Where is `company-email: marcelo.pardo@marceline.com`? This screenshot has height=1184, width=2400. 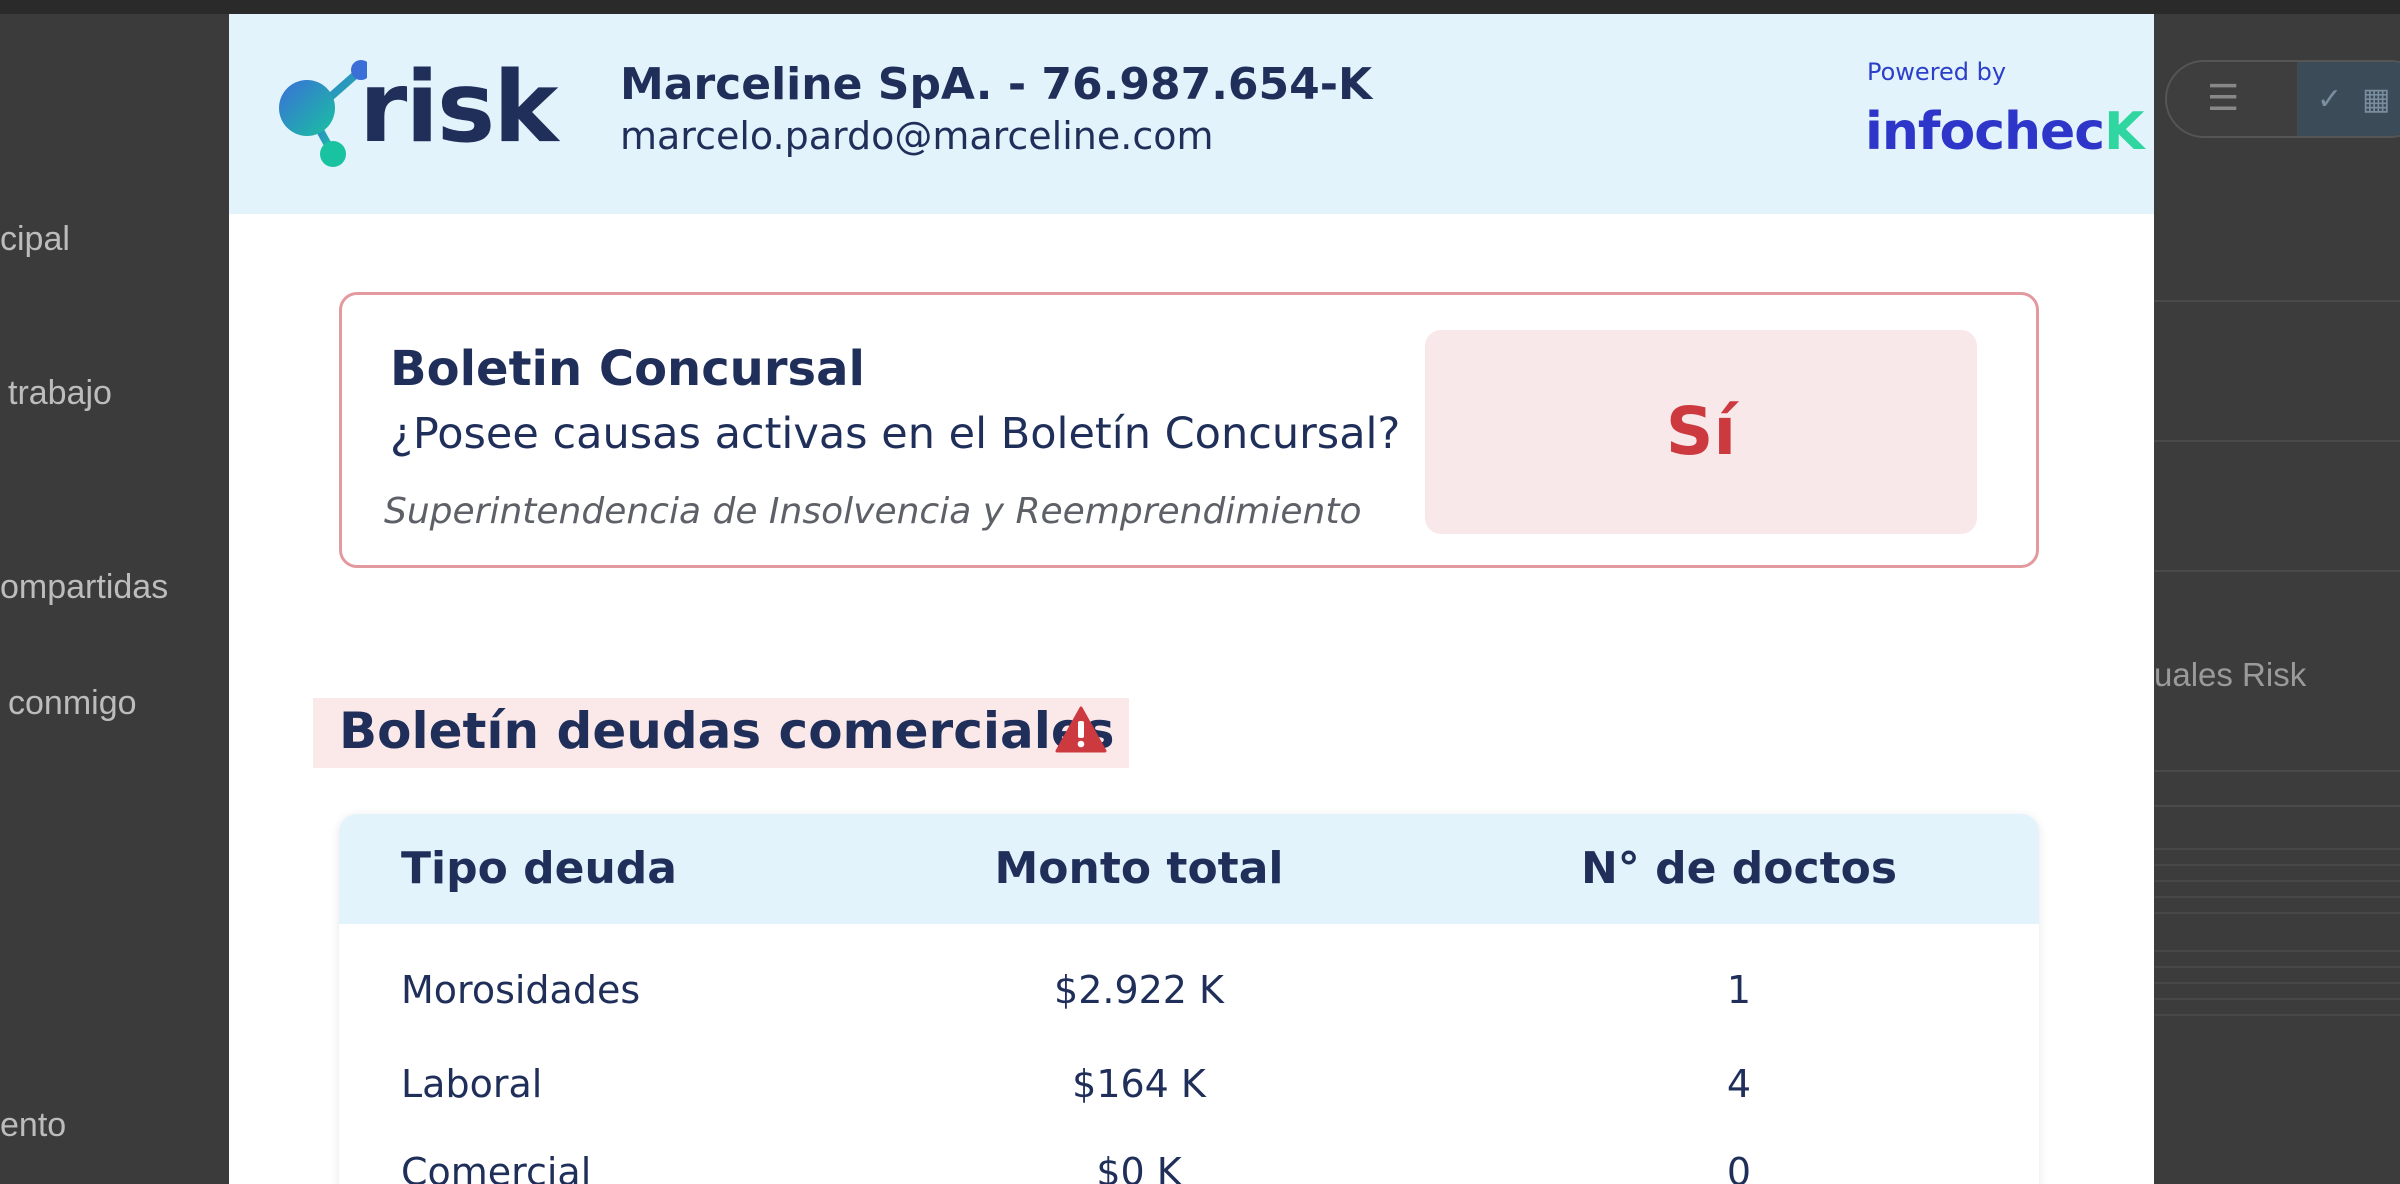 company-email: marcelo.pardo@marceline.com is located at coordinates (917, 136).